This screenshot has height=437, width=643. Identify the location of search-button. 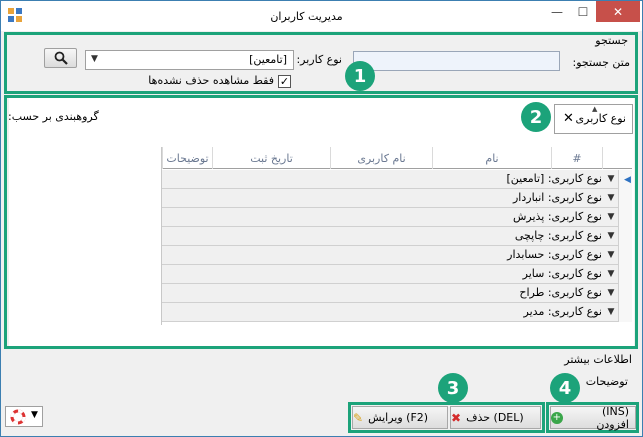
(60, 58).